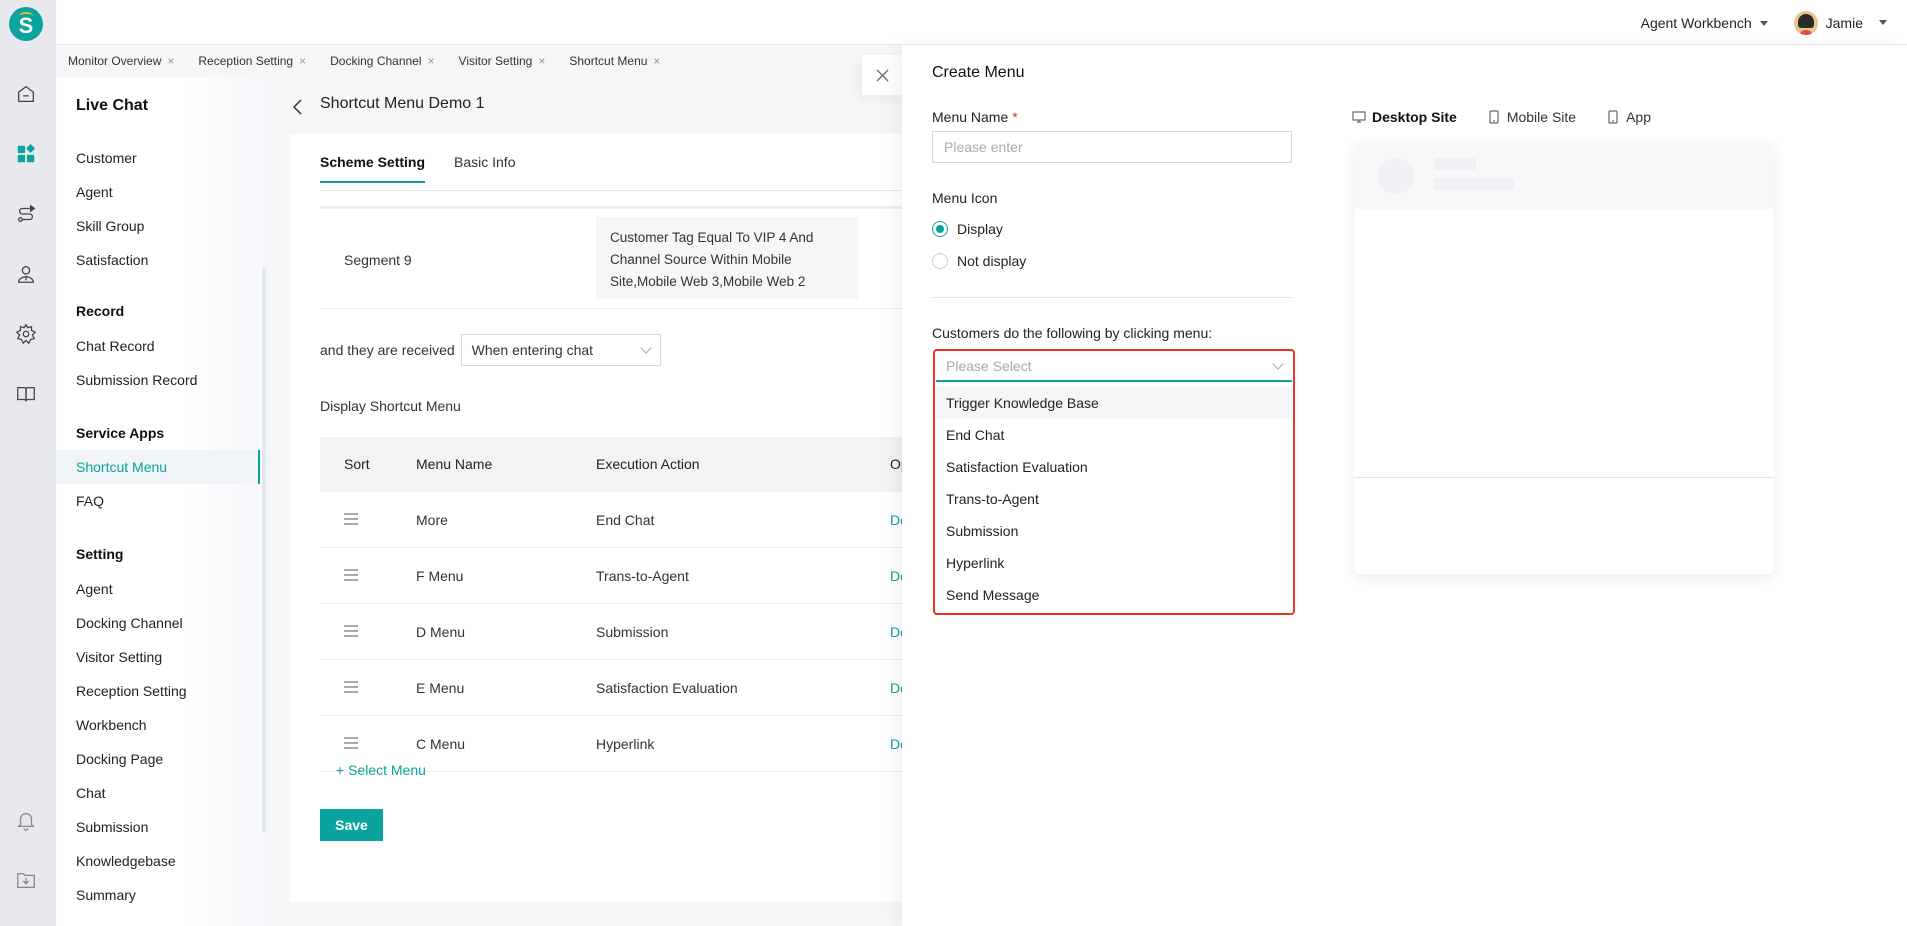  I want to click on divider, so click(1112, 297).